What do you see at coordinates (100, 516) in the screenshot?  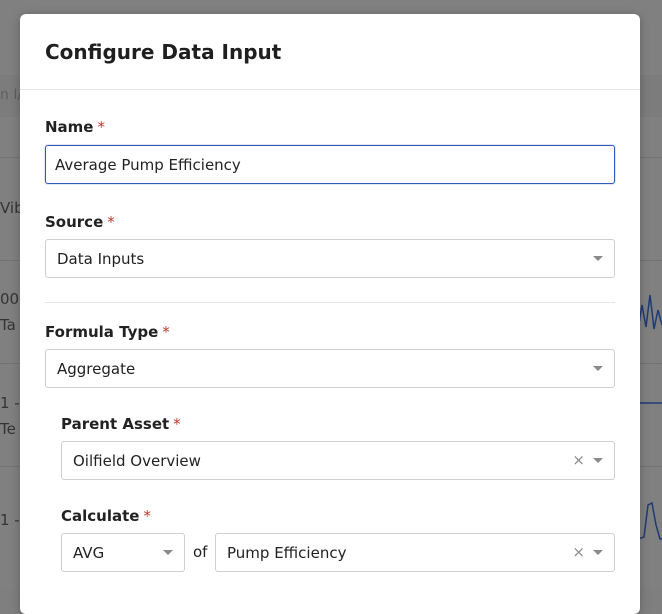 I see `calculate-label-text: Calculate` at bounding box center [100, 516].